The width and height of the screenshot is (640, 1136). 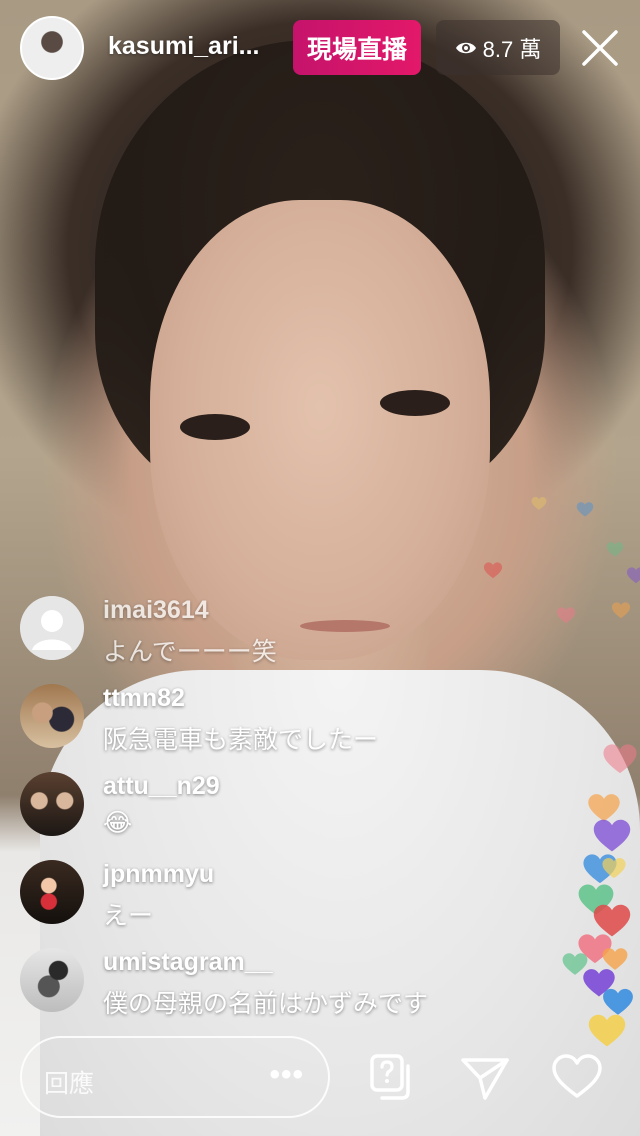 I want to click on eye-icon, so click(x=465, y=47).